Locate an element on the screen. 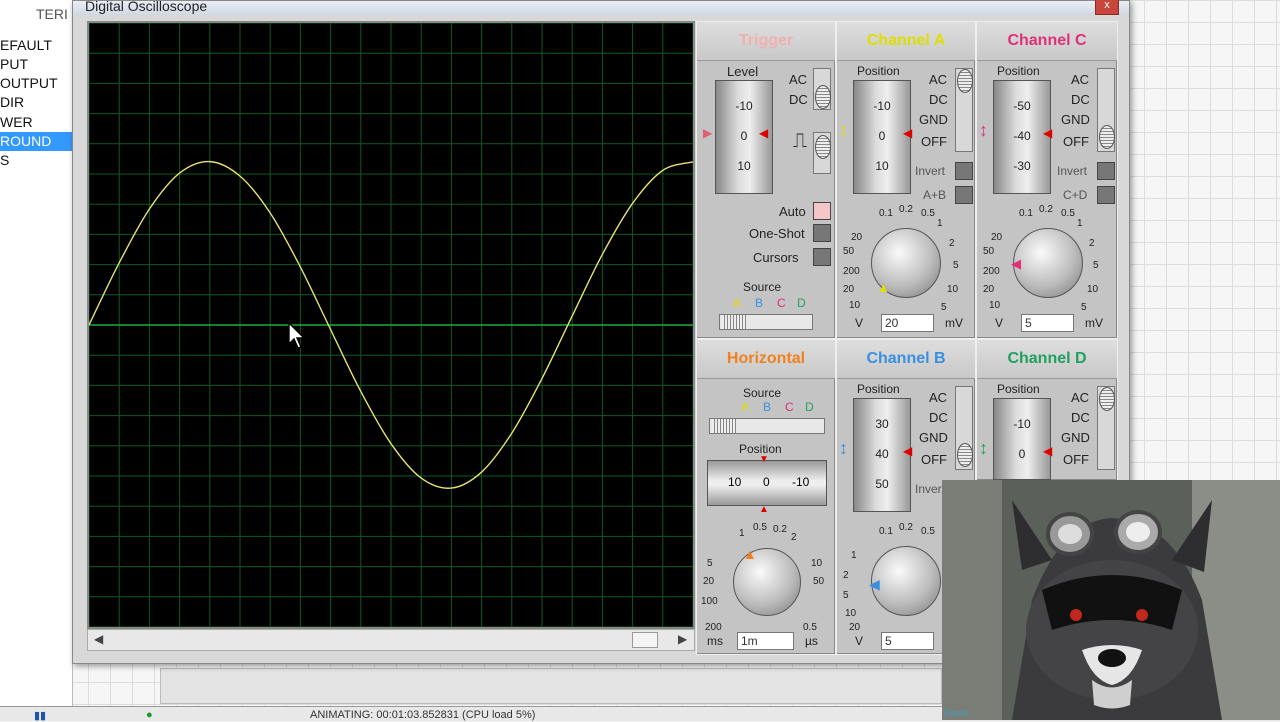  trigger-source-slider is located at coordinates (766, 322).